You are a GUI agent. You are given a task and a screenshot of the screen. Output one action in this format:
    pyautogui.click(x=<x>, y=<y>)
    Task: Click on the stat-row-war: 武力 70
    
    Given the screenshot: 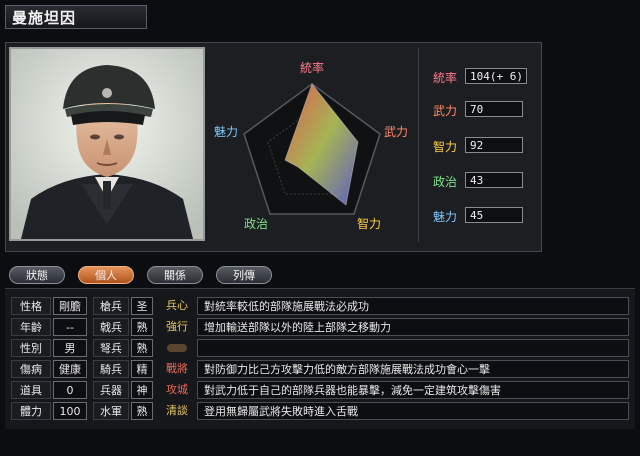 What is the action you would take?
    pyautogui.click(x=479, y=110)
    